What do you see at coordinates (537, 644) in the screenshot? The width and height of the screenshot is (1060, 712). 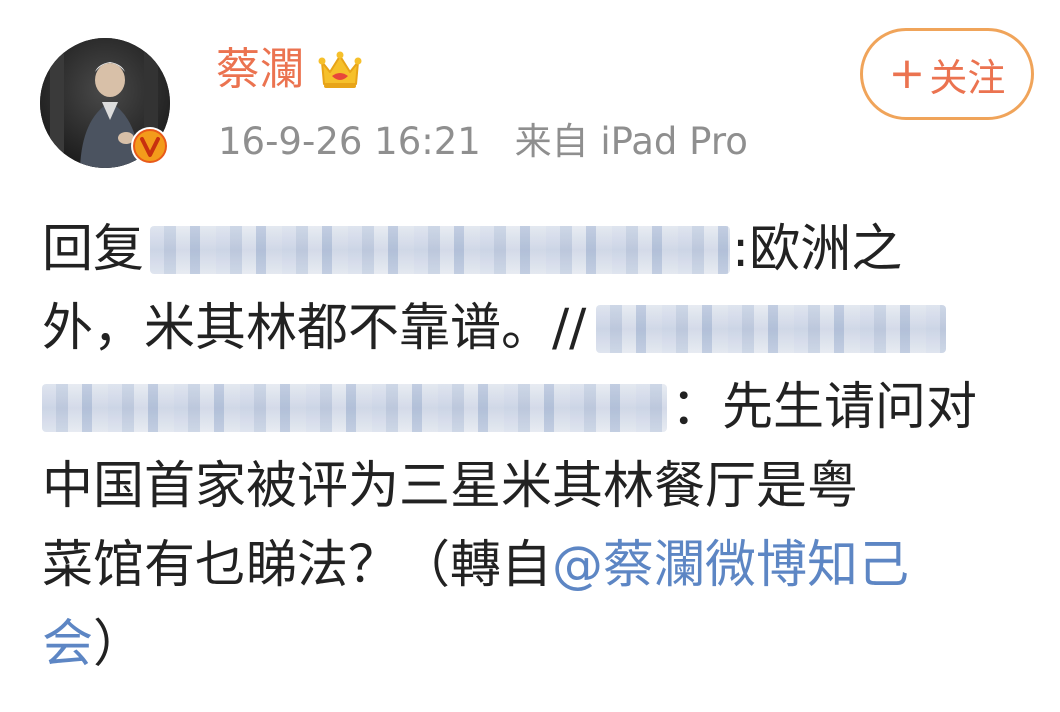 I see `body-line-6: 会 ）` at bounding box center [537, 644].